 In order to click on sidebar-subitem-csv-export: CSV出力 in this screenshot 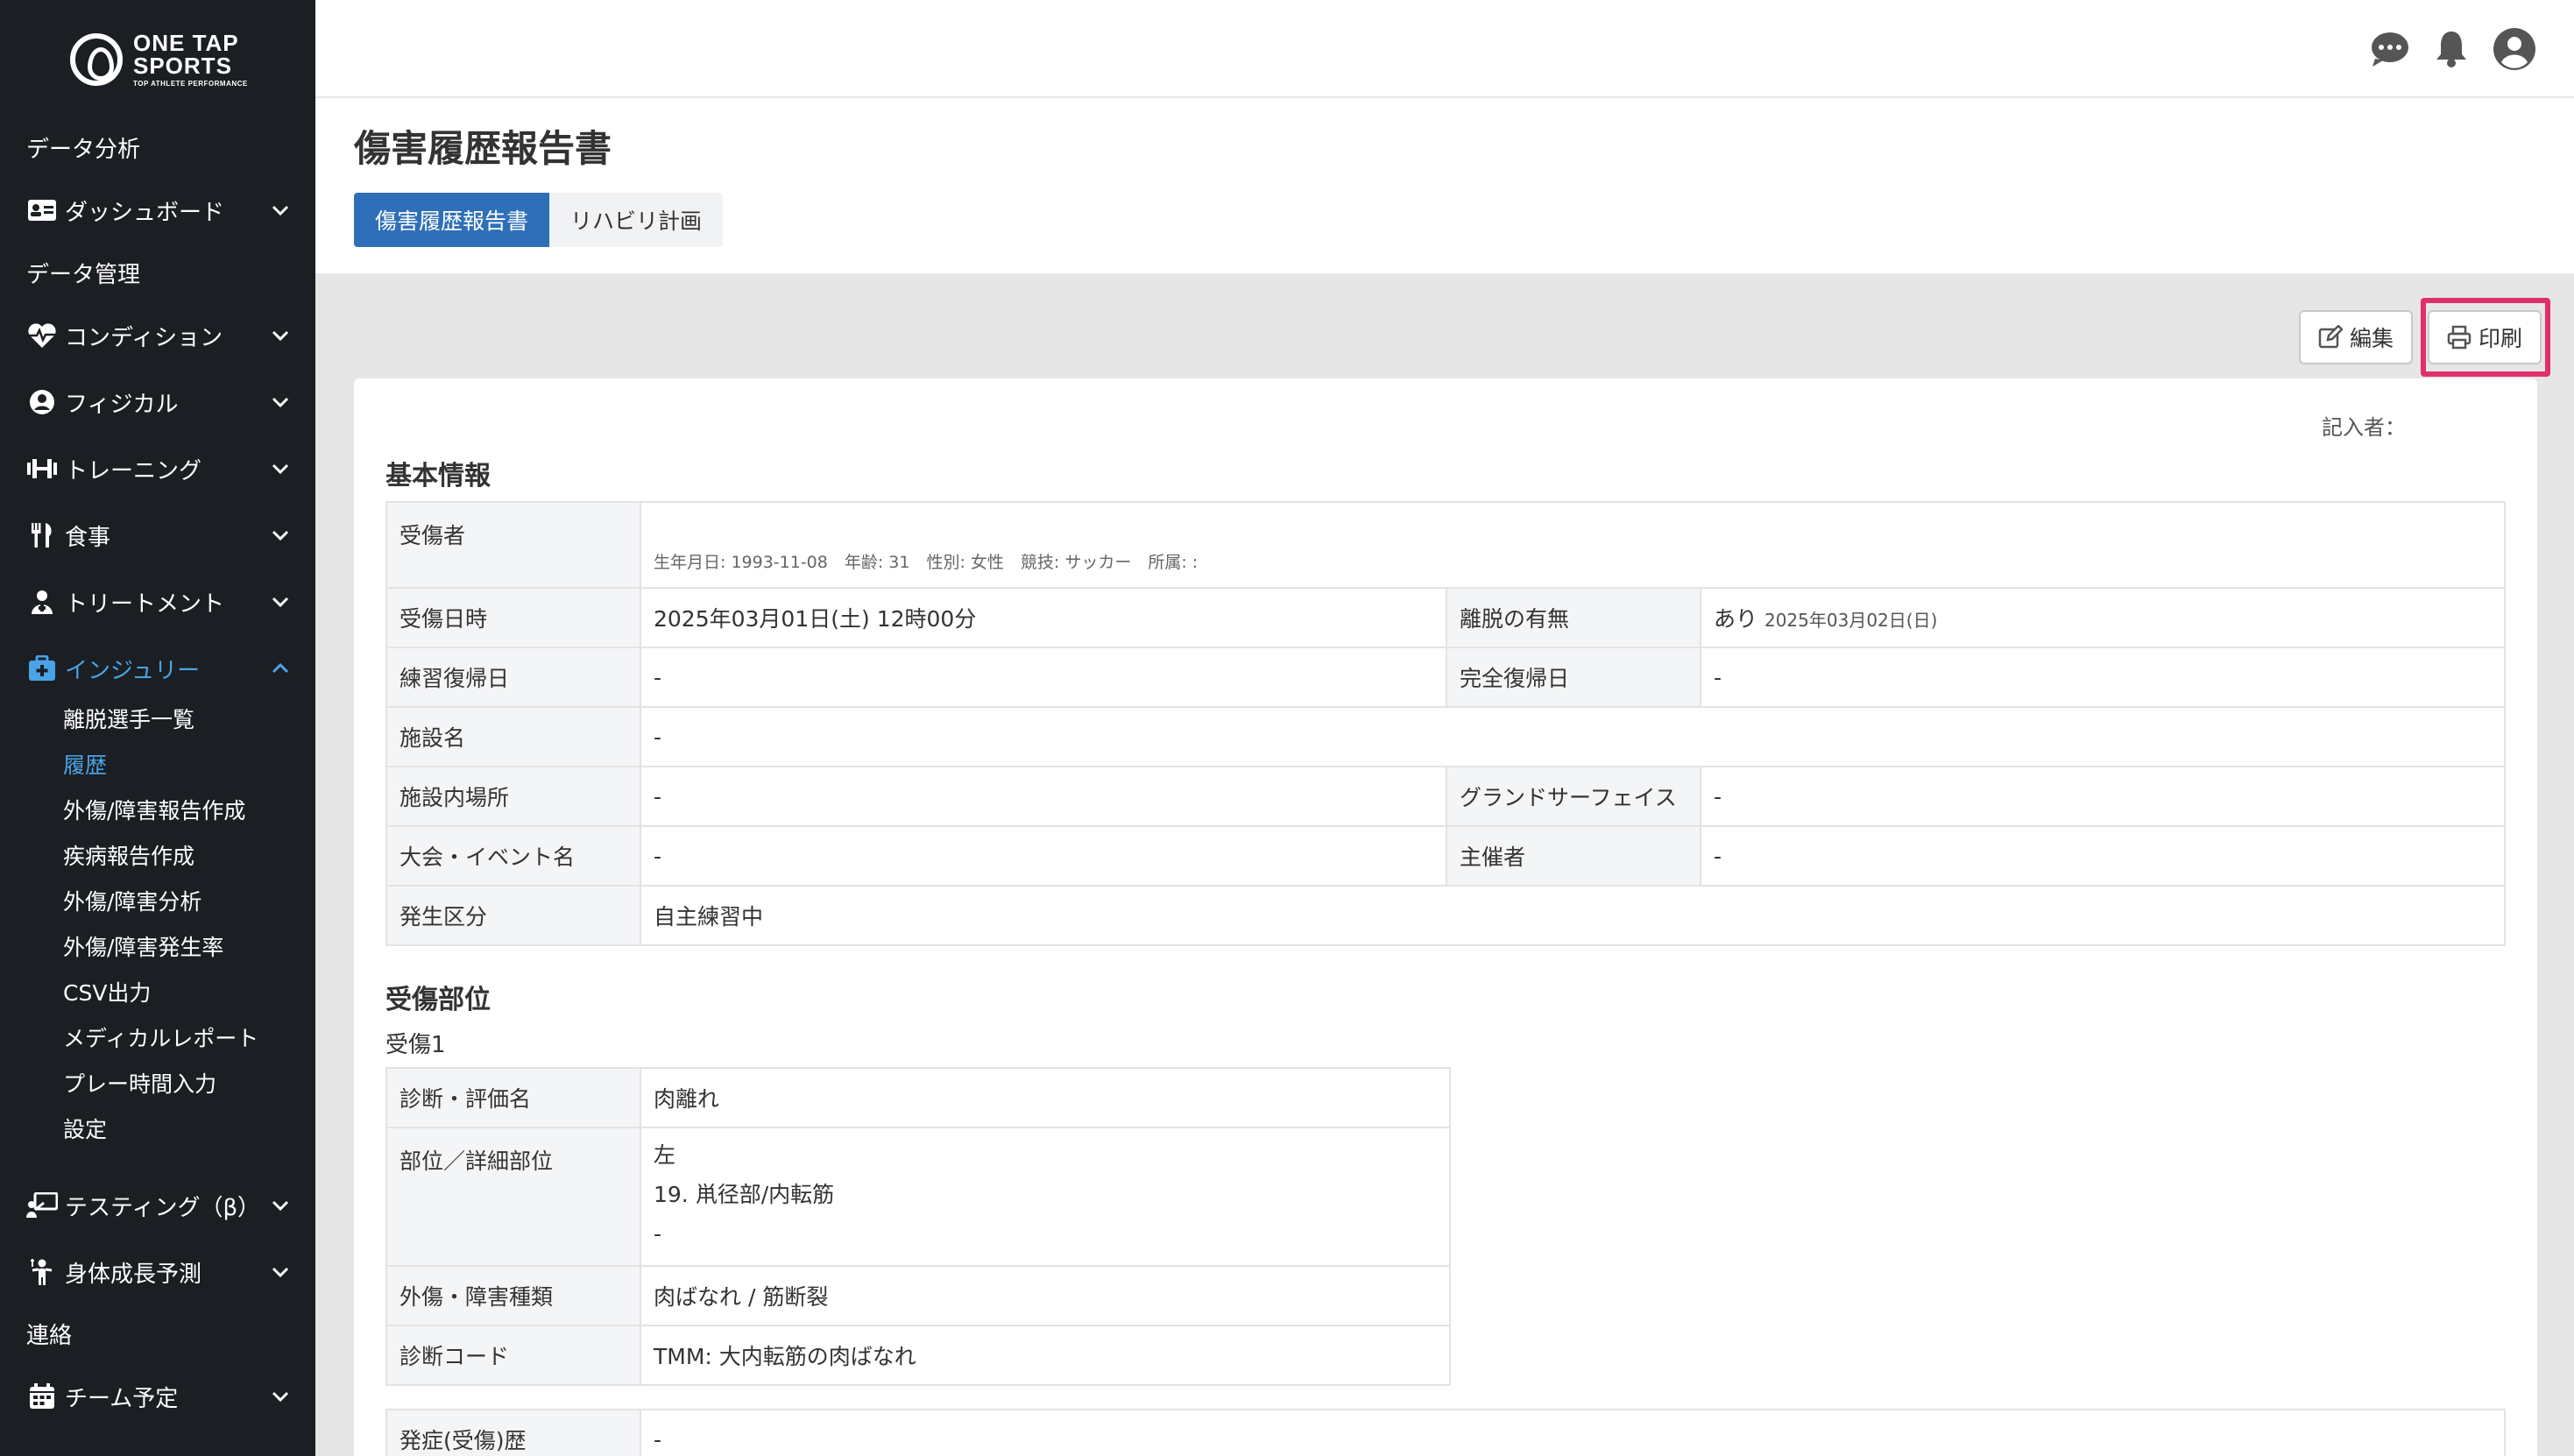, I will do `click(107, 992)`.